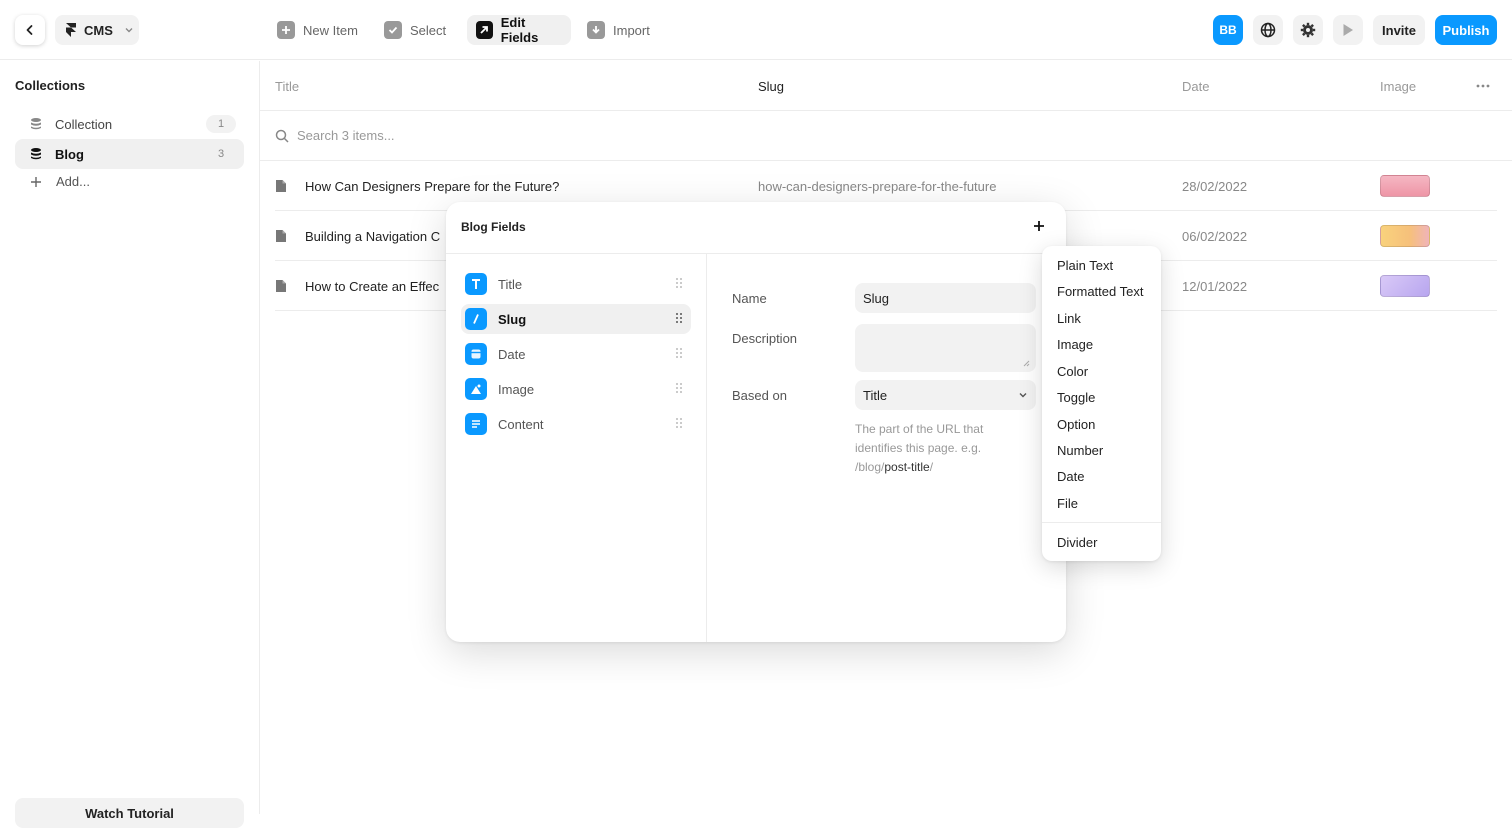  What do you see at coordinates (476, 354) in the screenshot?
I see `calendar-icon` at bounding box center [476, 354].